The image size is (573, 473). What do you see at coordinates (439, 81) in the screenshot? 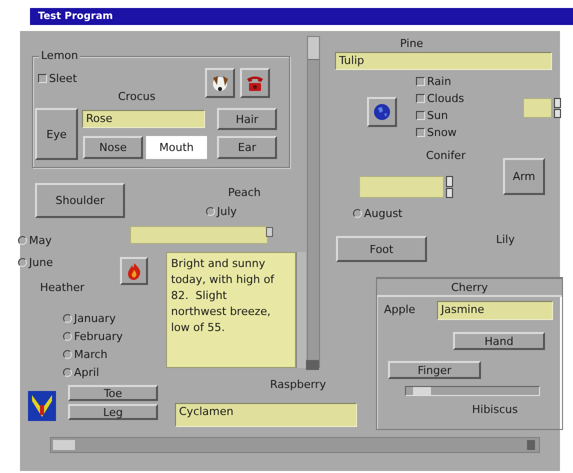
I see `checkbox-label: Rain` at bounding box center [439, 81].